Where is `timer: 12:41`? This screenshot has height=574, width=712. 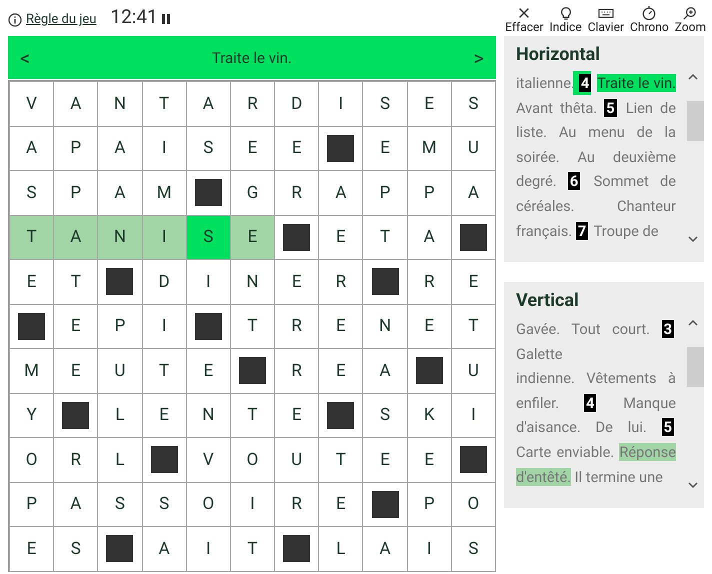 timer: 12:41 is located at coordinates (134, 16).